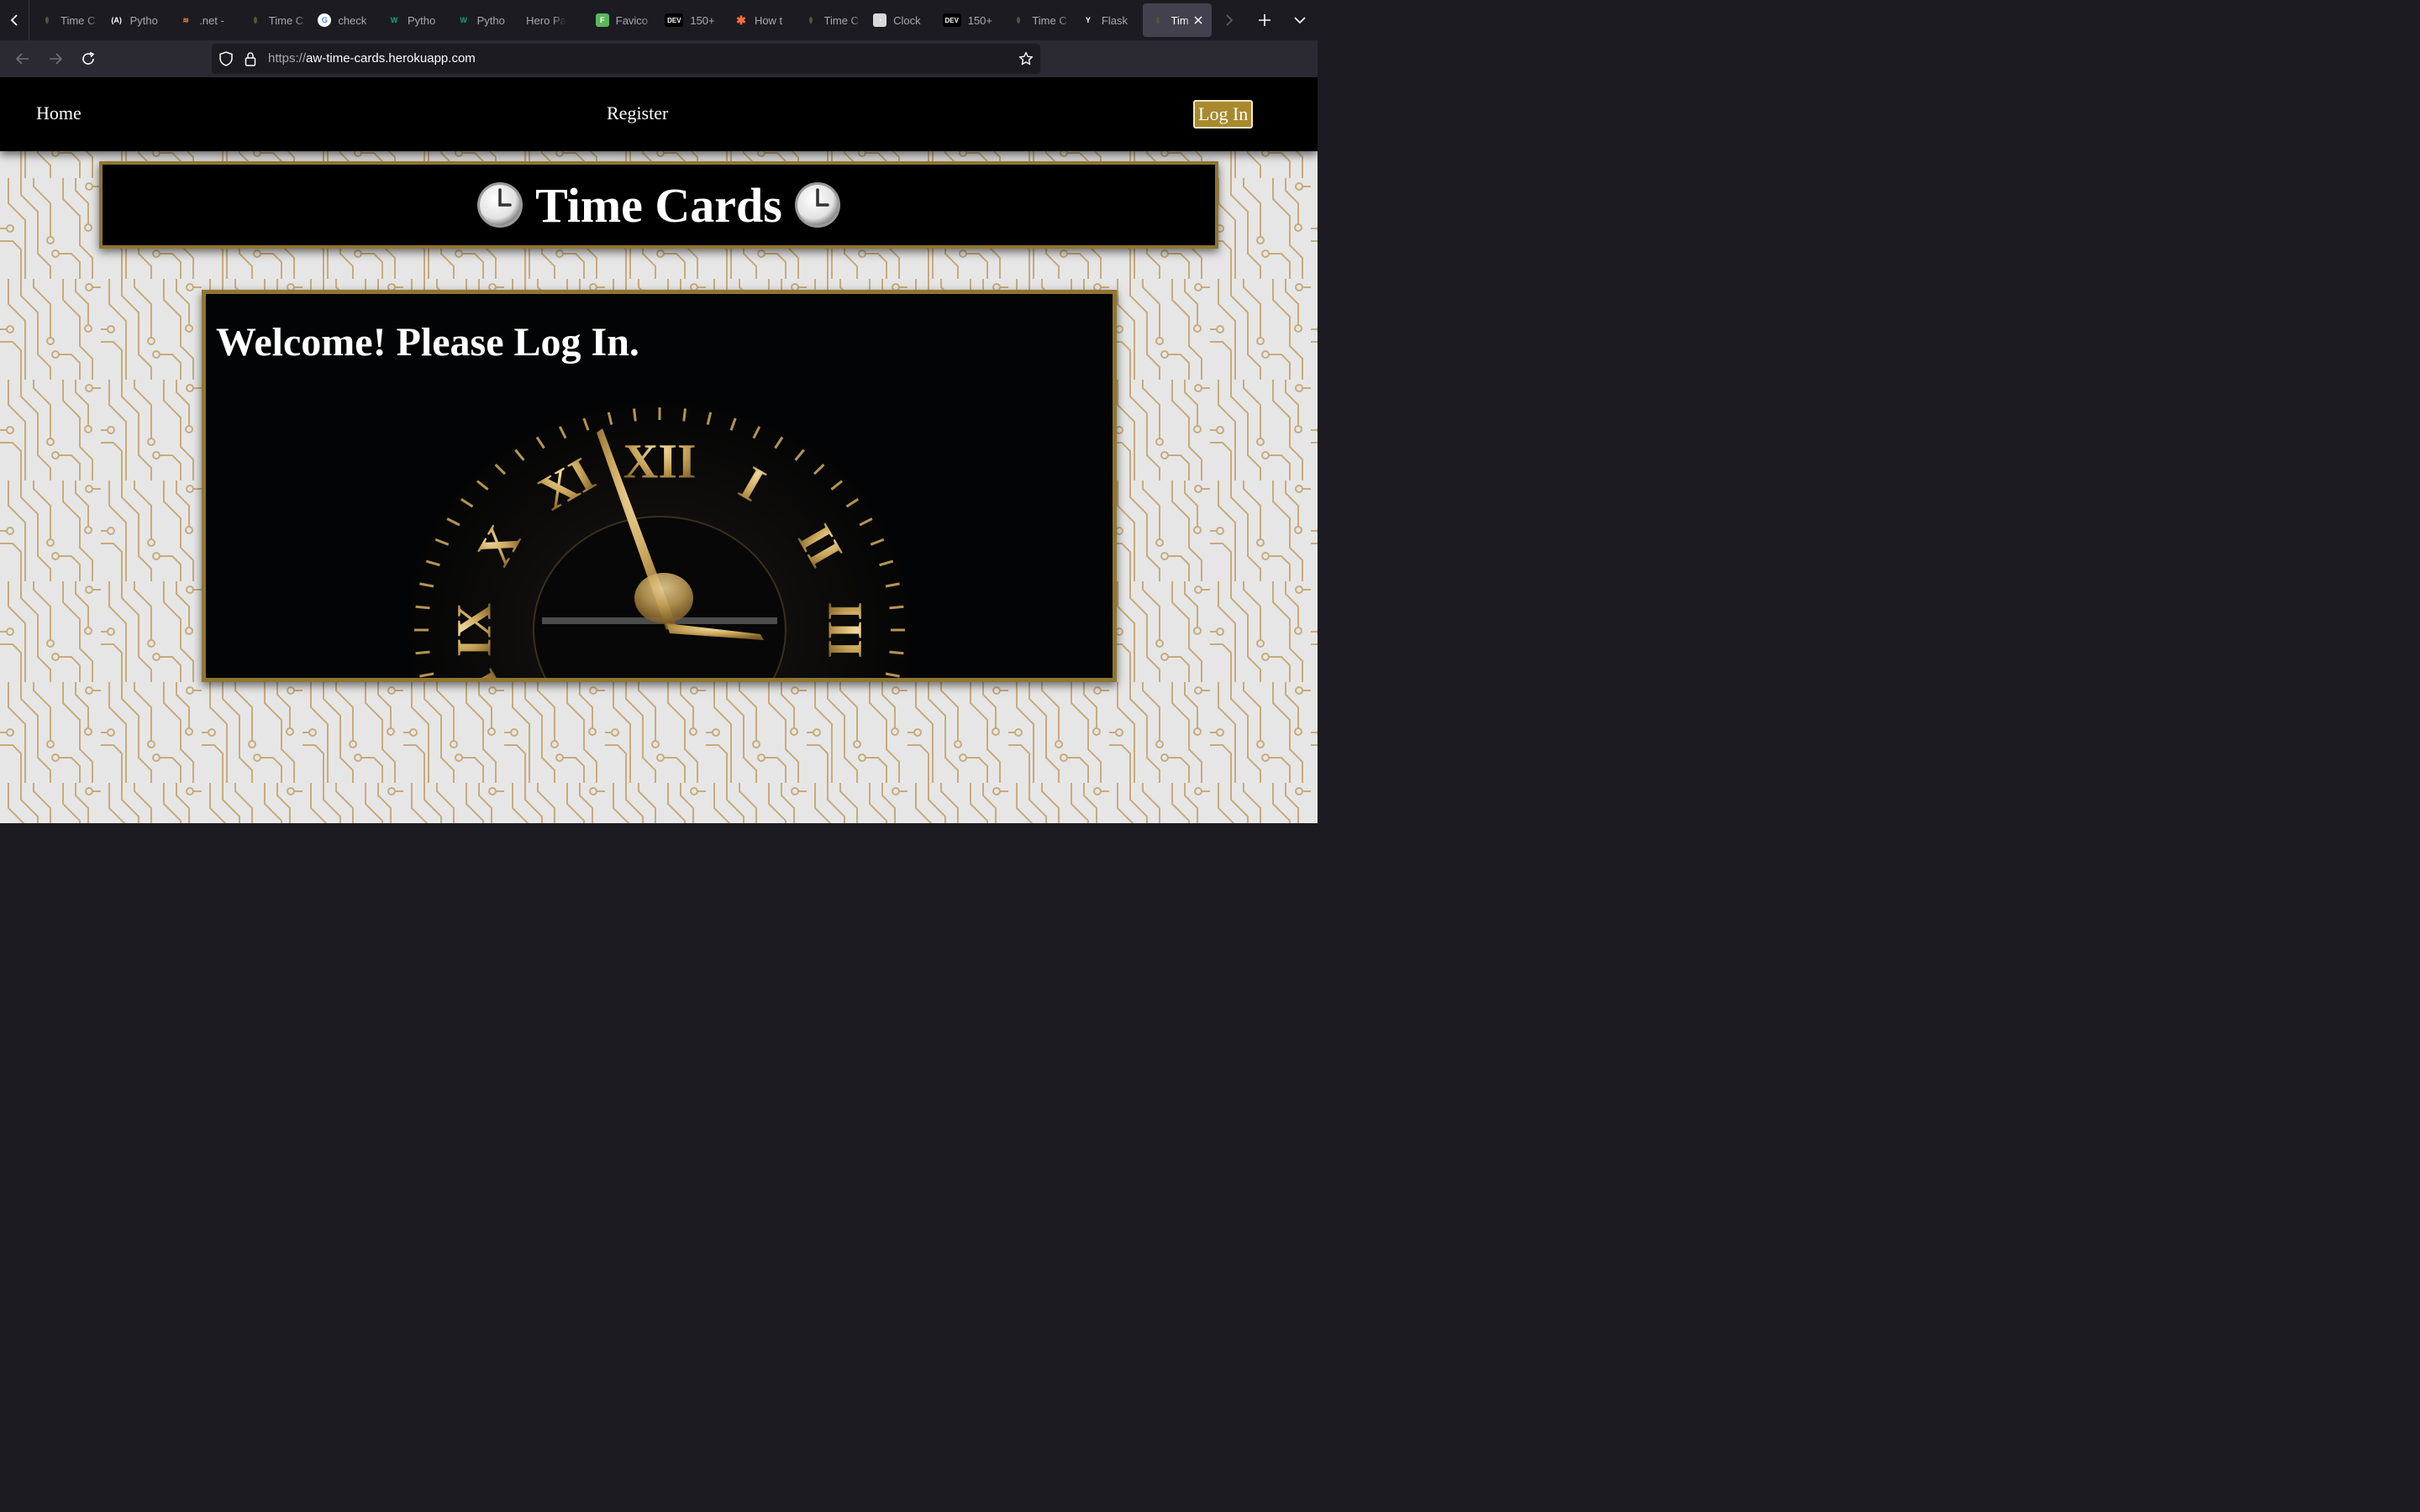  I want to click on tab-title: Clock, so click(907, 20).